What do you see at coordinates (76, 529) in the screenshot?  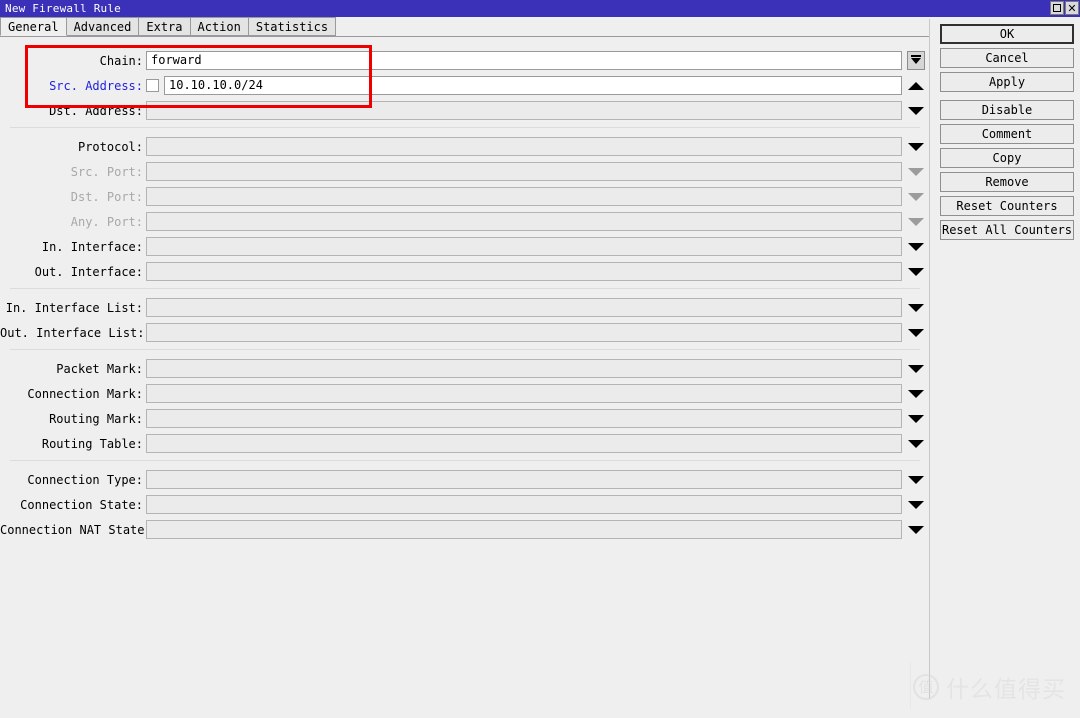 I see `label-connection-nat-state: Connection NAT State:` at bounding box center [76, 529].